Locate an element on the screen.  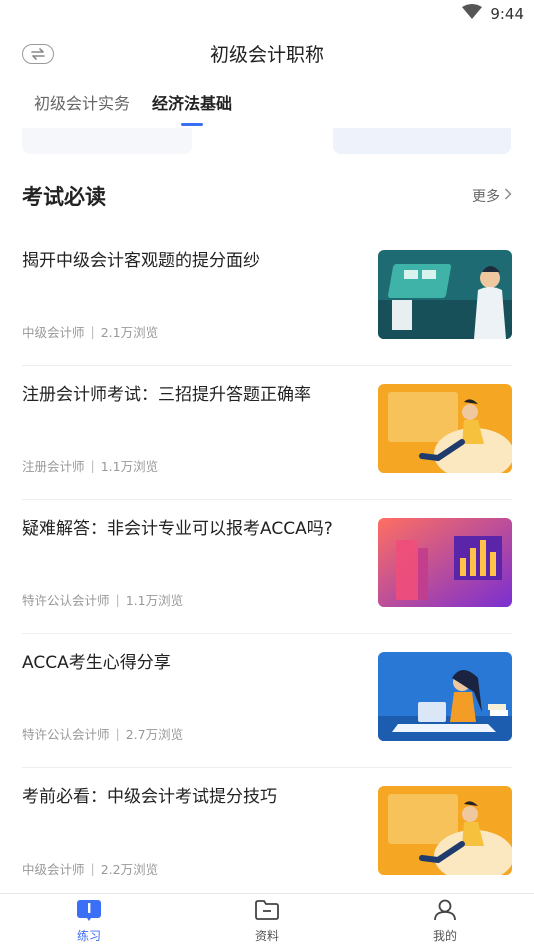
article-item: 考前必看：中级会计考试提分技巧 中级会计师 | 2.2万浏览 is located at coordinates (267, 835).